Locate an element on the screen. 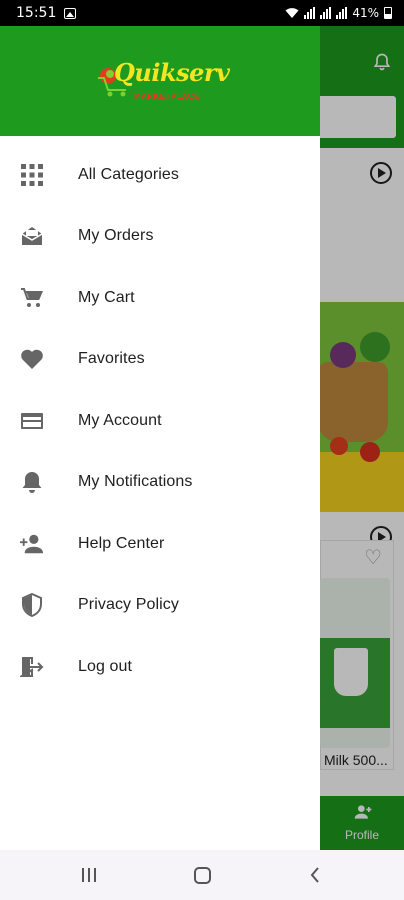  logo-brand-text: Quikserv is located at coordinates (172, 72).